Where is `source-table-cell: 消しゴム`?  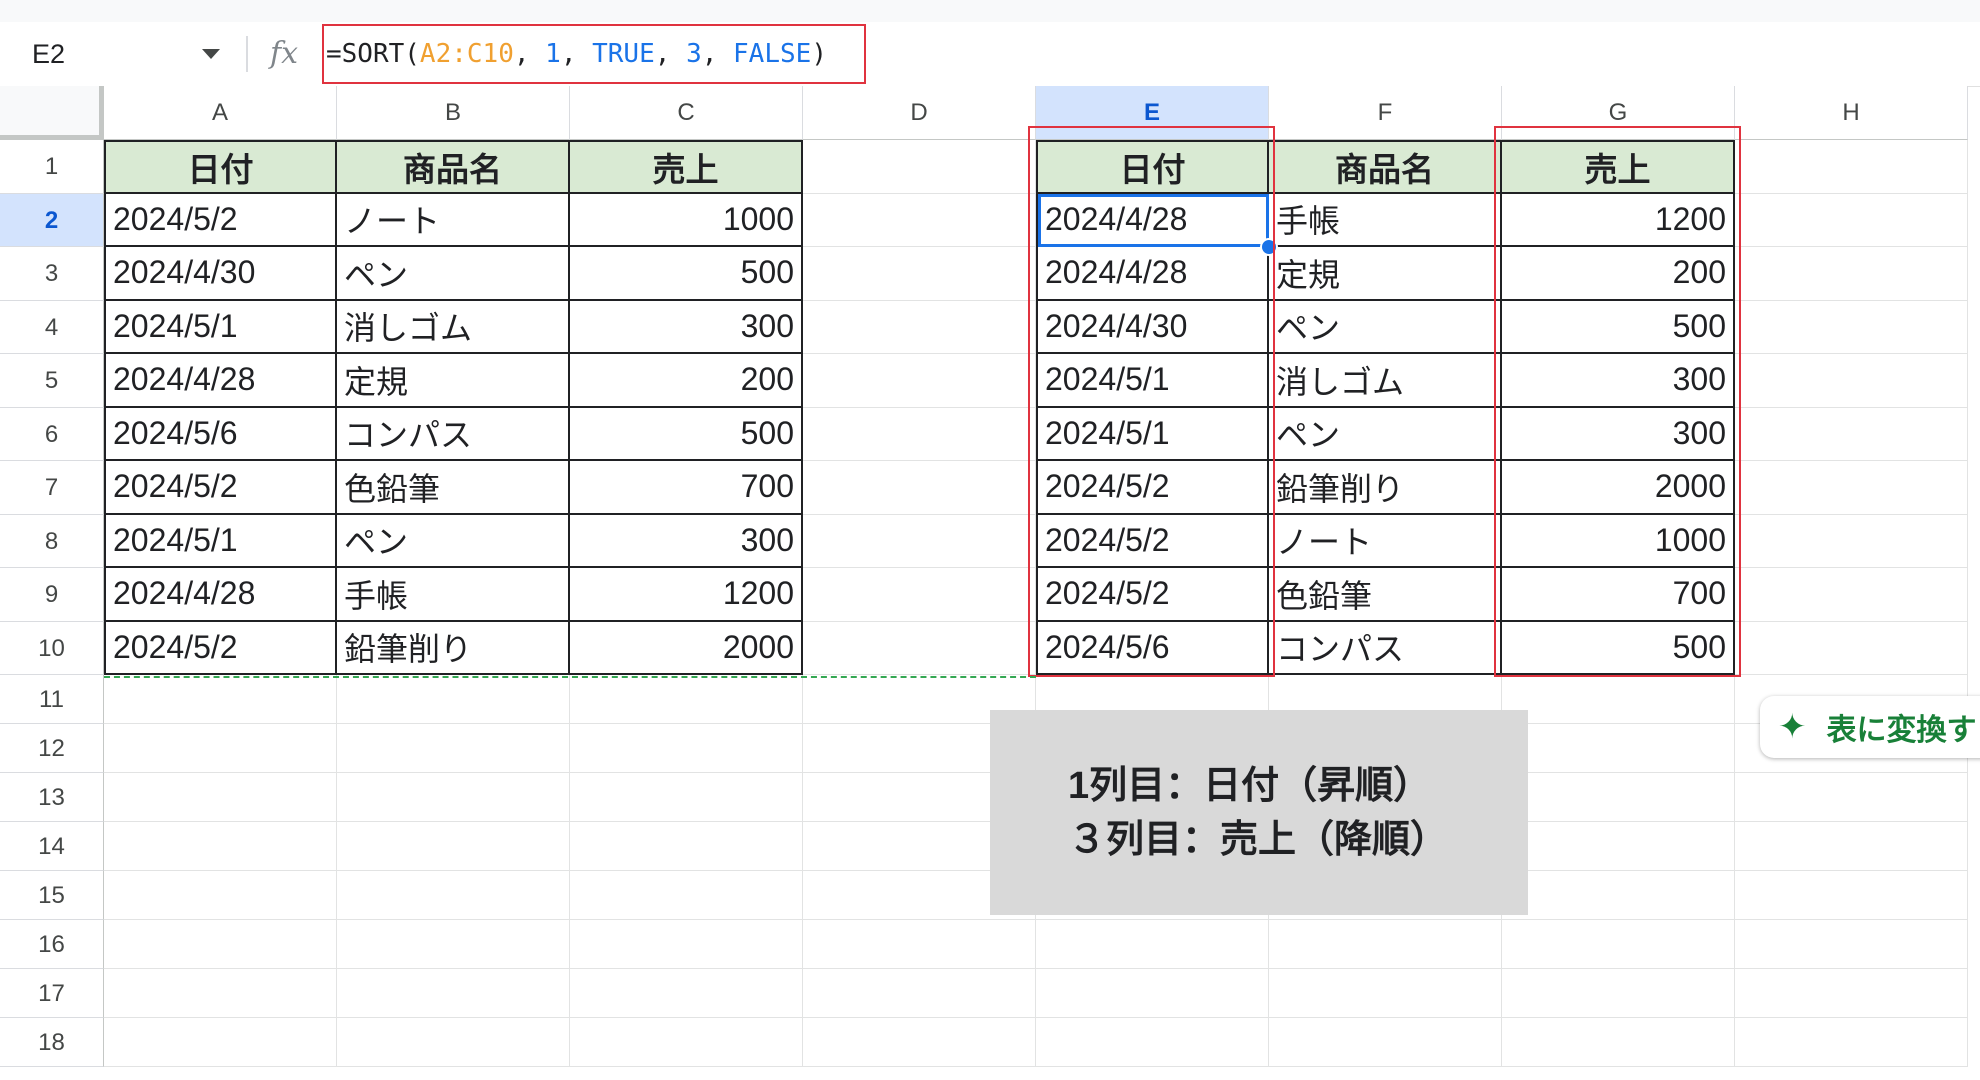 source-table-cell: 消しゴム is located at coordinates (453, 327).